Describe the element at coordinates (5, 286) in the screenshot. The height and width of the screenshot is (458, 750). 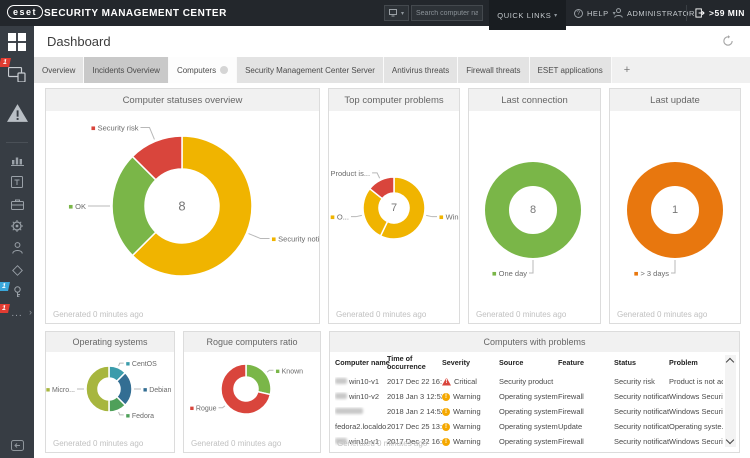
I see `status-badge: 1` at that location.